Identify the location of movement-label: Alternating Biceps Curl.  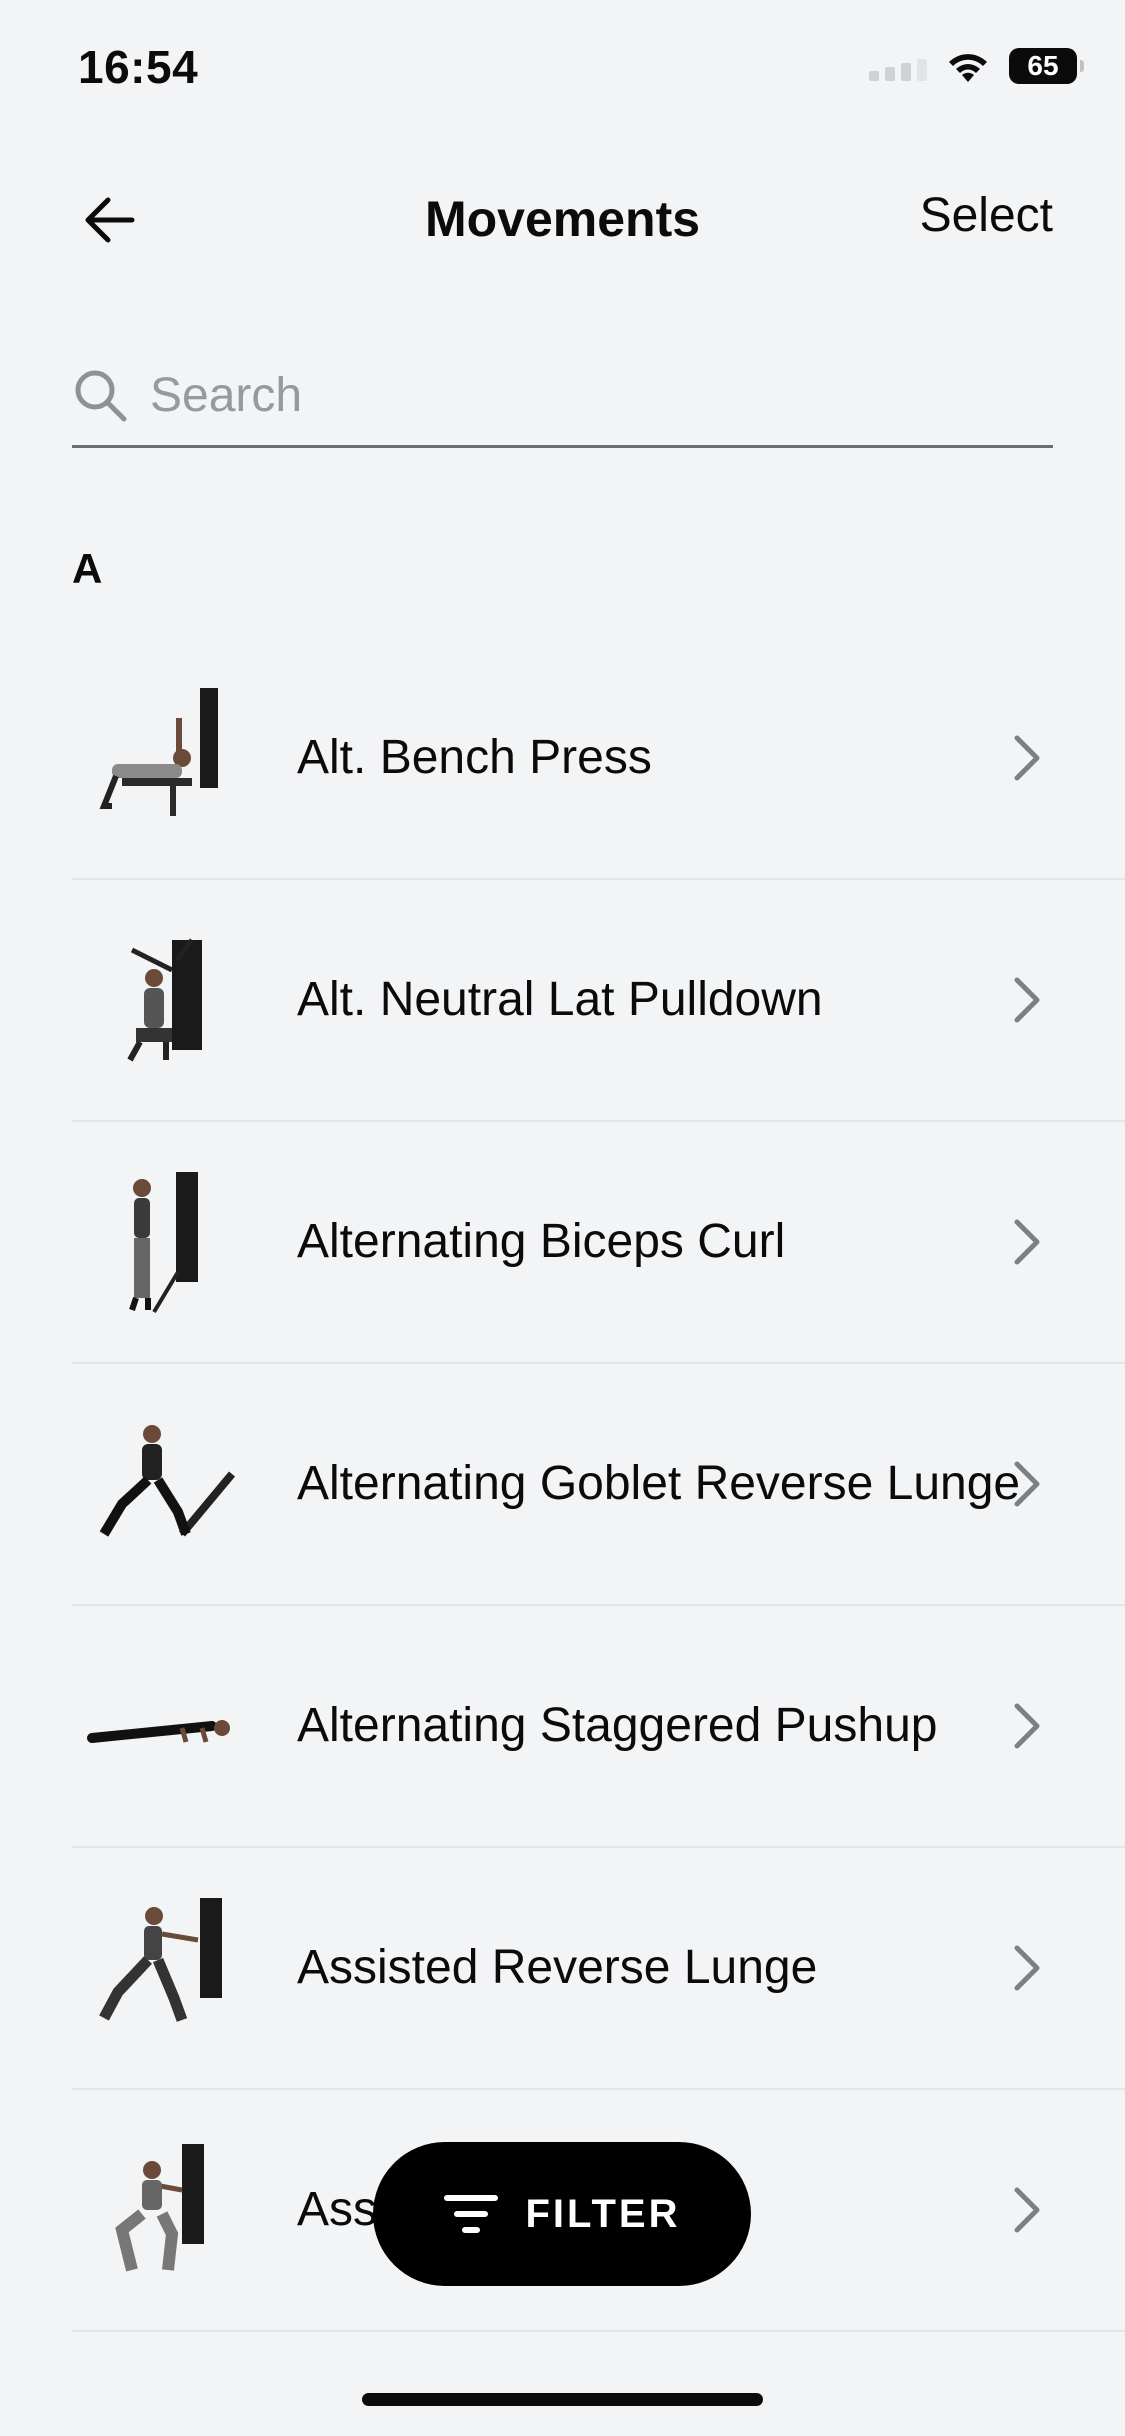
(541, 1241).